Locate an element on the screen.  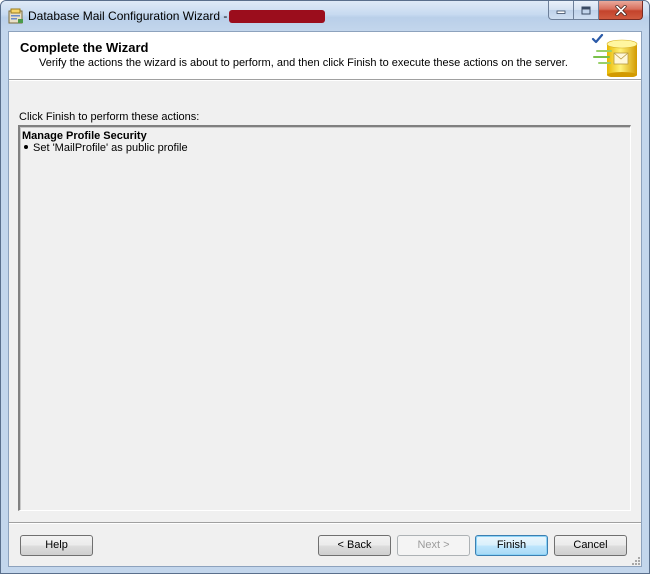
app-icon is located at coordinates (16, 16).